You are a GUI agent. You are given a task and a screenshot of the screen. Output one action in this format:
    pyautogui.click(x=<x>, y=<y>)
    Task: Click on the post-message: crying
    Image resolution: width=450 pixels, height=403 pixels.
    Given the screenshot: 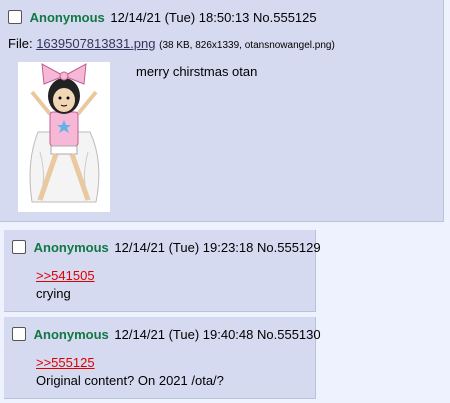 What is the action you would take?
    pyautogui.click(x=53, y=293)
    